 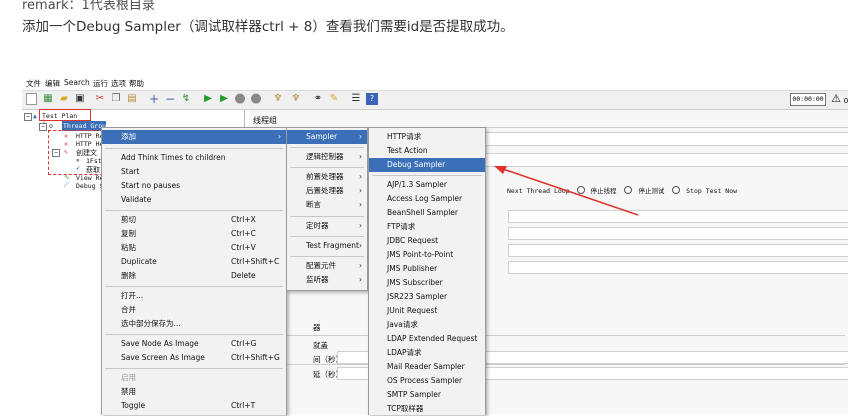 What do you see at coordinates (566, 191) in the screenshot?
I see `annotation-arrow` at bounding box center [566, 191].